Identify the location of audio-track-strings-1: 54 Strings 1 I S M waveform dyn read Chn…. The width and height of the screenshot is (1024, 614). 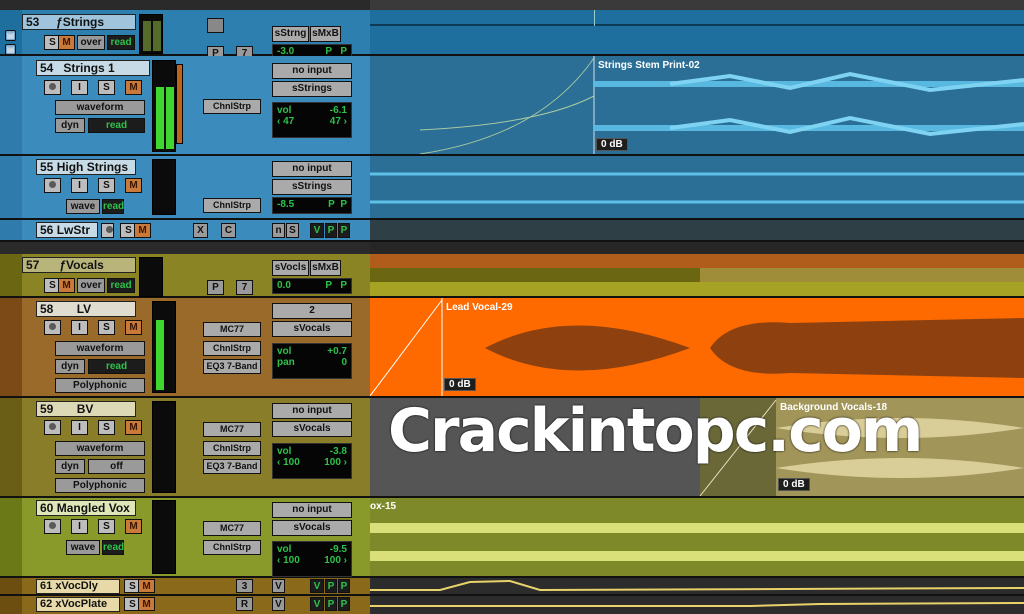
(185, 106).